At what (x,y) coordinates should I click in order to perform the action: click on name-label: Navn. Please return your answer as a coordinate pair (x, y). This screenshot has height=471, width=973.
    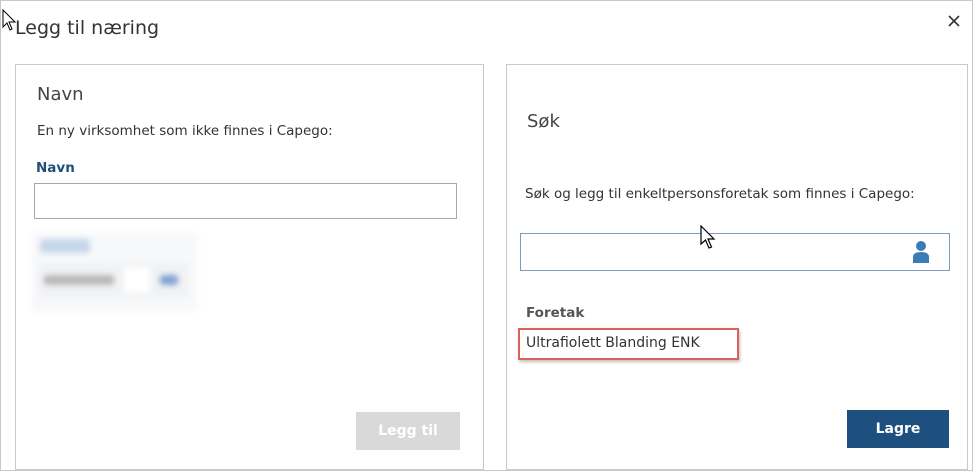
    Looking at the image, I should click on (55, 168).